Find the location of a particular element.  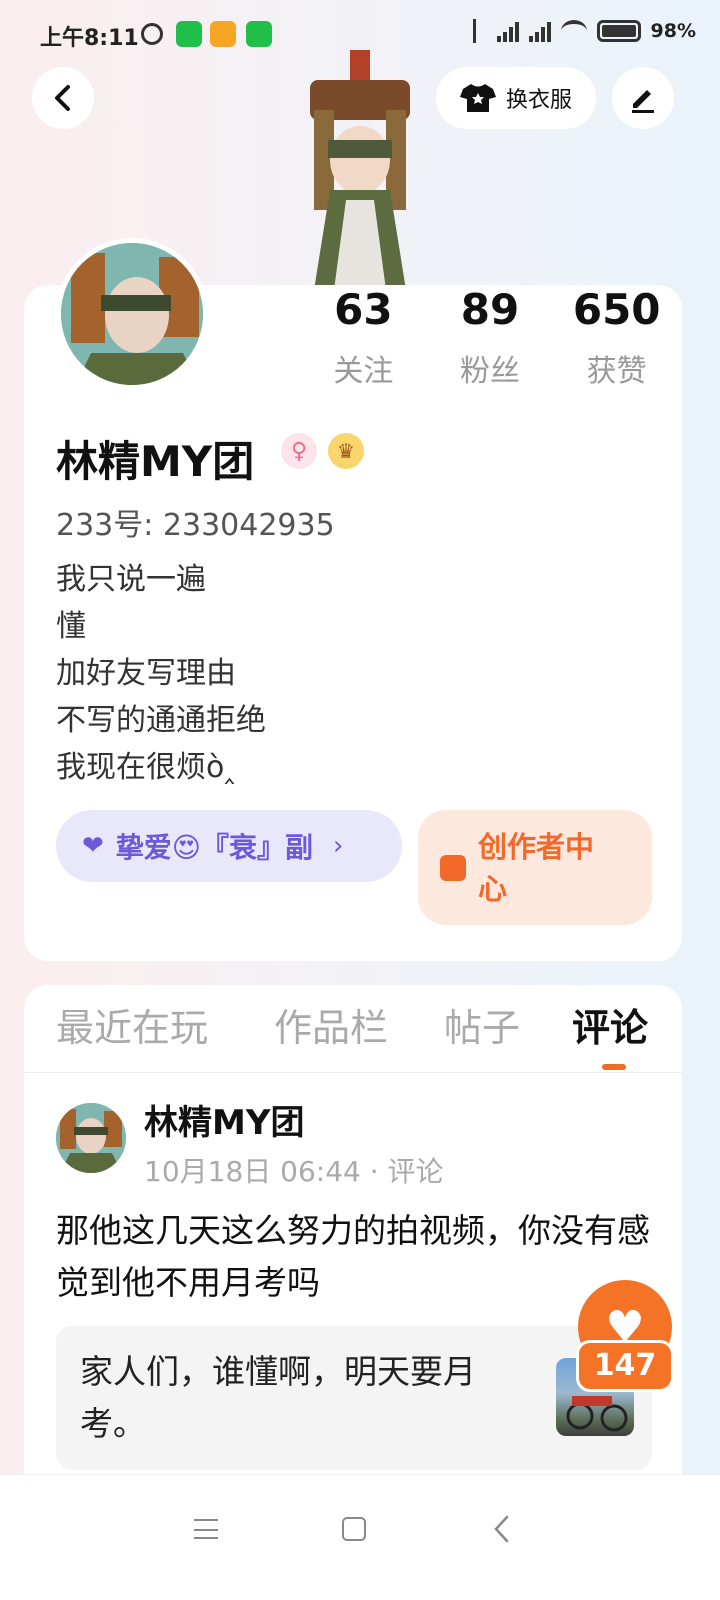

user-id: 233号: 233042935 is located at coordinates (195, 522).